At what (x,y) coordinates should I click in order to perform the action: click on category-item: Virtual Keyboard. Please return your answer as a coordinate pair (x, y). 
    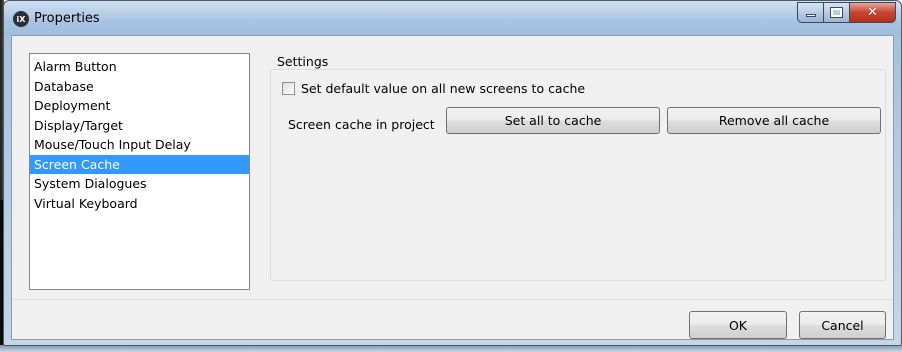
    Looking at the image, I should click on (139, 204).